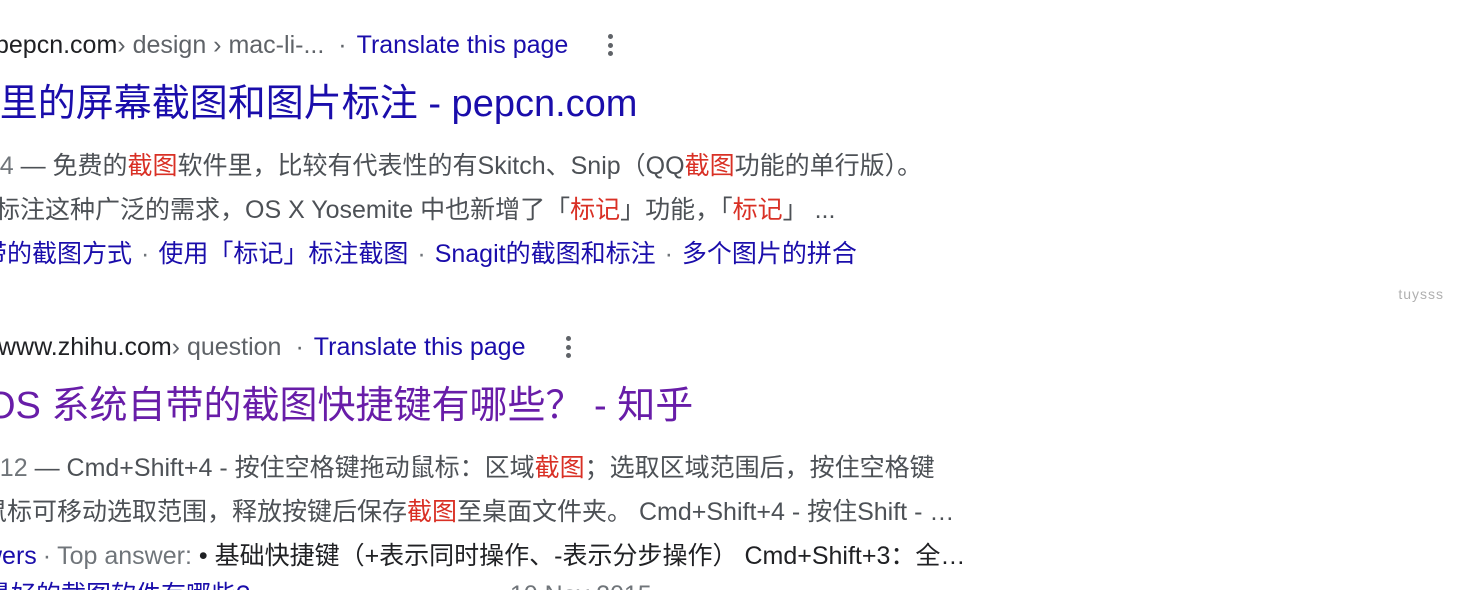 The image size is (1464, 590). Describe the element at coordinates (1421, 294) in the screenshot. I see `watermark-text: tuysss` at that location.